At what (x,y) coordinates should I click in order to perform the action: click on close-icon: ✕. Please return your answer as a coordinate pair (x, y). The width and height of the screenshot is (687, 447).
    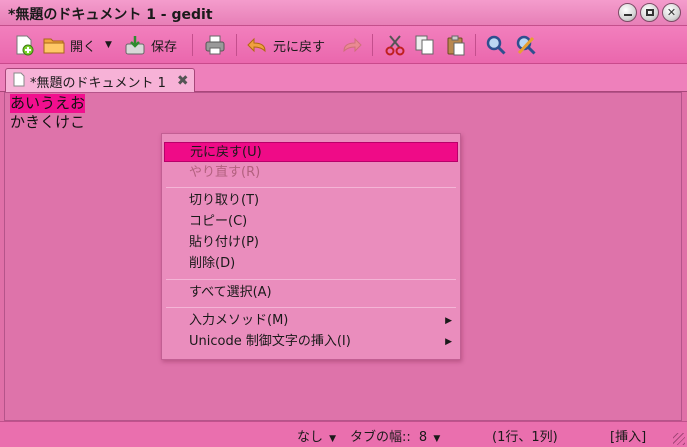
    Looking at the image, I should click on (671, 12).